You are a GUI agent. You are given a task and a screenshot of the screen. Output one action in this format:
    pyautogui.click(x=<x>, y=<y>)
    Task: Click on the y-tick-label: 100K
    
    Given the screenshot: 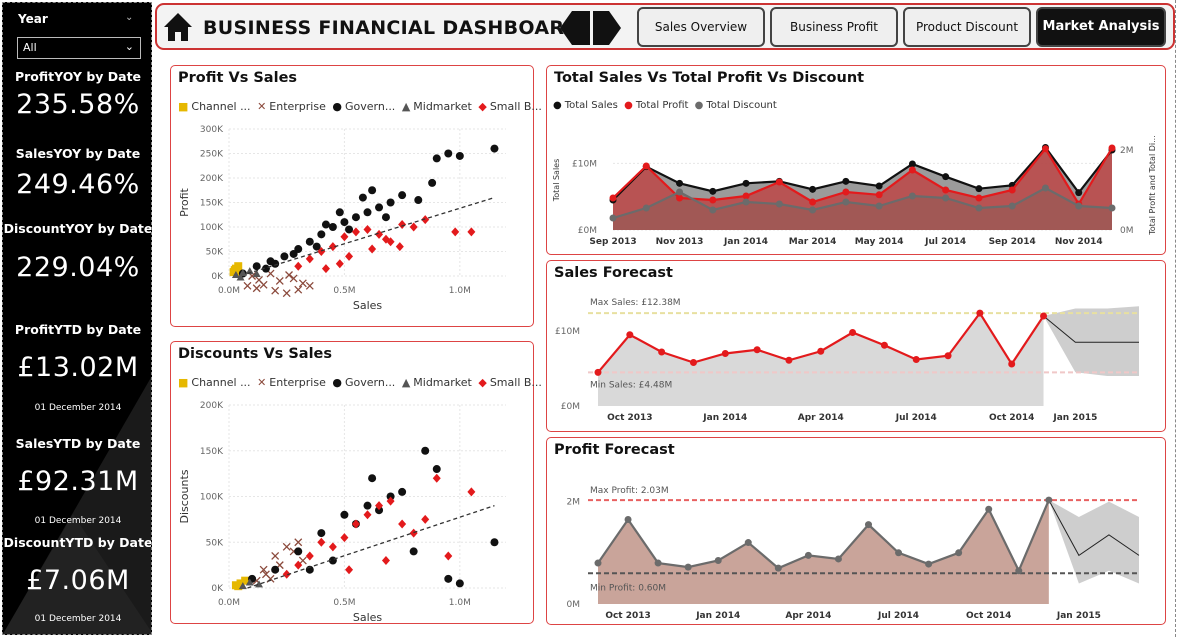 What is the action you would take?
    pyautogui.click(x=212, y=228)
    